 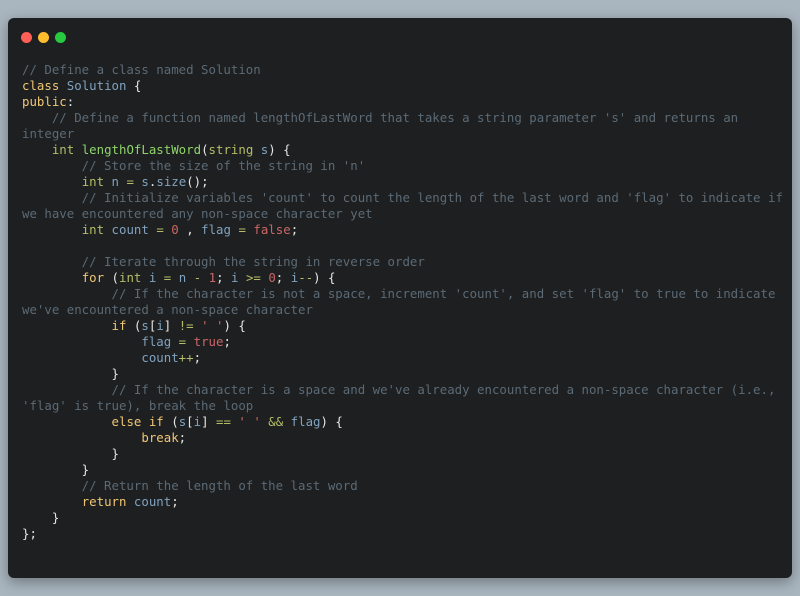 I want to click on code-token: break, so click(x=160, y=437).